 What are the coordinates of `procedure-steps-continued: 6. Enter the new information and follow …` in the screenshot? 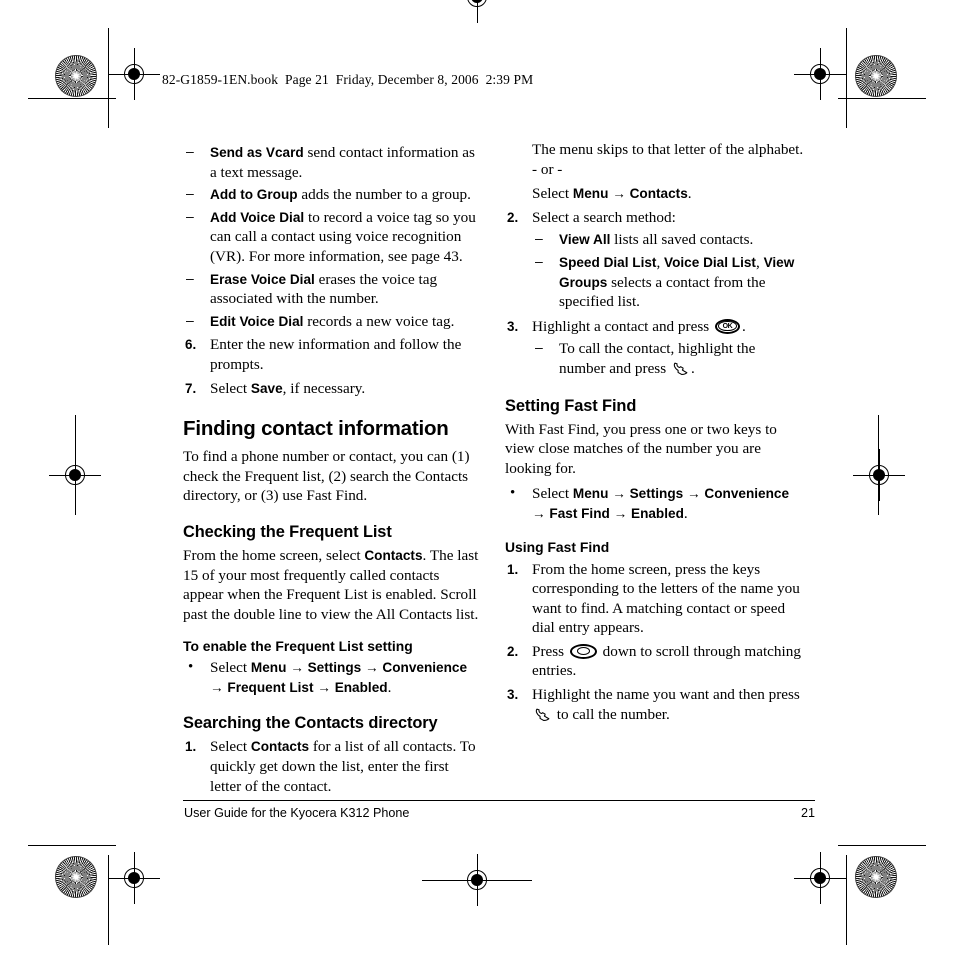 It's located at (333, 366).